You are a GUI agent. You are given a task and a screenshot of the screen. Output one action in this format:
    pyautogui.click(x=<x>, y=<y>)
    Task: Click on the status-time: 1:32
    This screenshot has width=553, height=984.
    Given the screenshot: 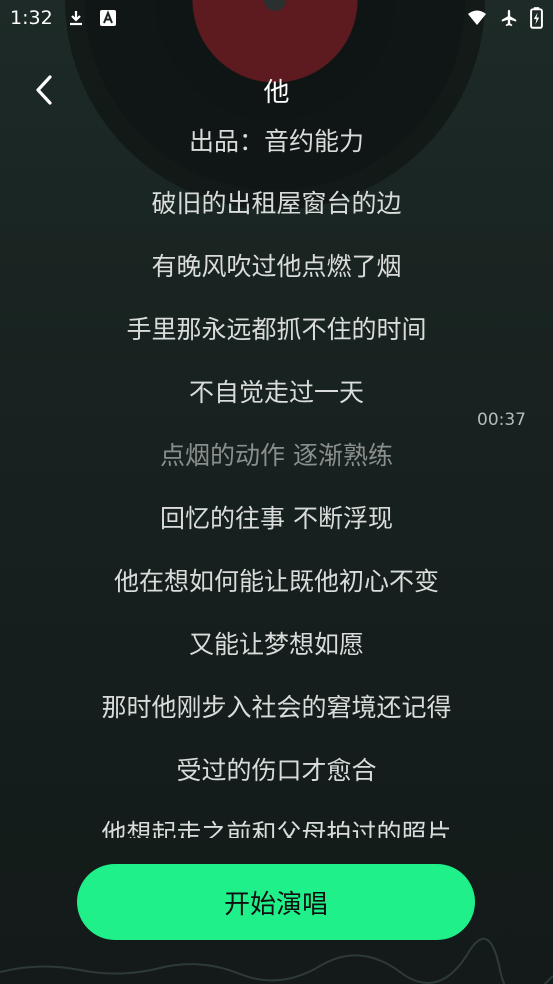 What is the action you would take?
    pyautogui.click(x=31, y=18)
    